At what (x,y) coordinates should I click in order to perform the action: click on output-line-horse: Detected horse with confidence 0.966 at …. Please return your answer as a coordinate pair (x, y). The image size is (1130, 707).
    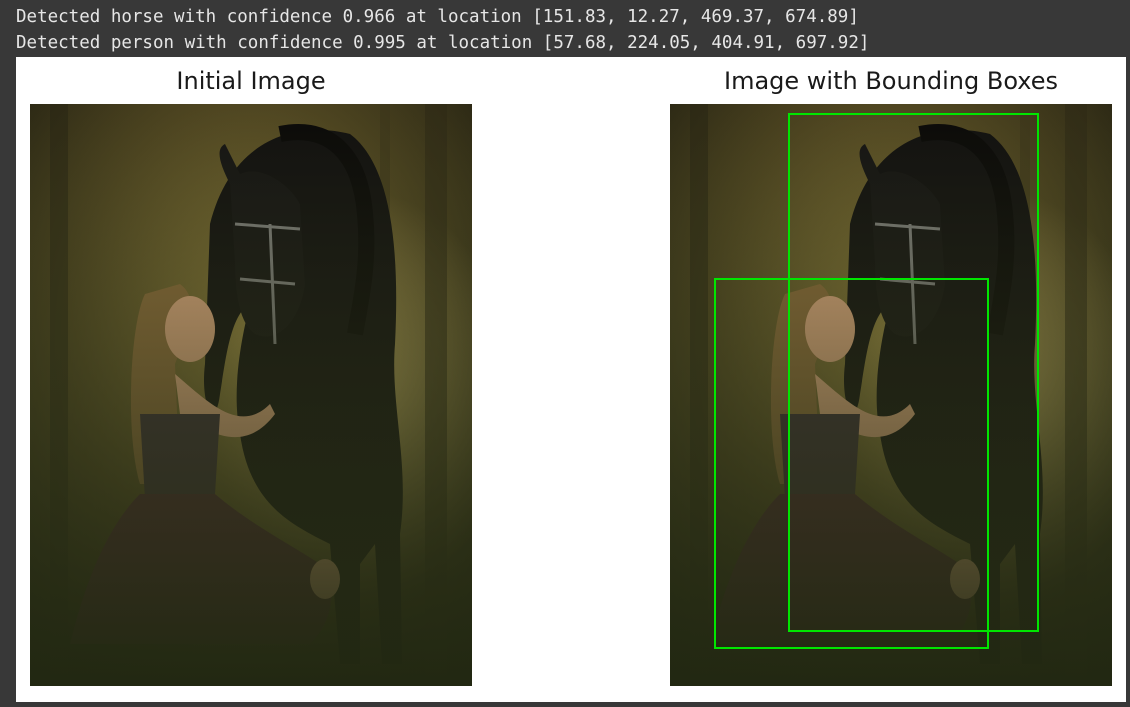
    Looking at the image, I should click on (437, 17).